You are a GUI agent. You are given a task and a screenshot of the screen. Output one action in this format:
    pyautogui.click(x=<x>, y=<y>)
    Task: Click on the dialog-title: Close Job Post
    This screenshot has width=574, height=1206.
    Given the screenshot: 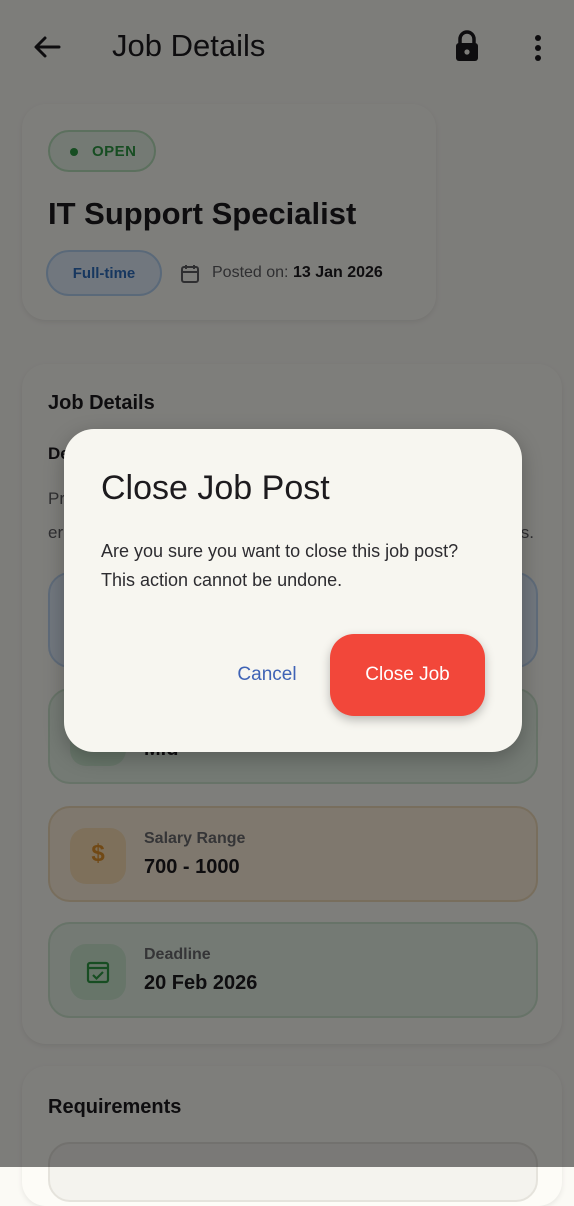 What is the action you would take?
    pyautogui.click(x=215, y=488)
    